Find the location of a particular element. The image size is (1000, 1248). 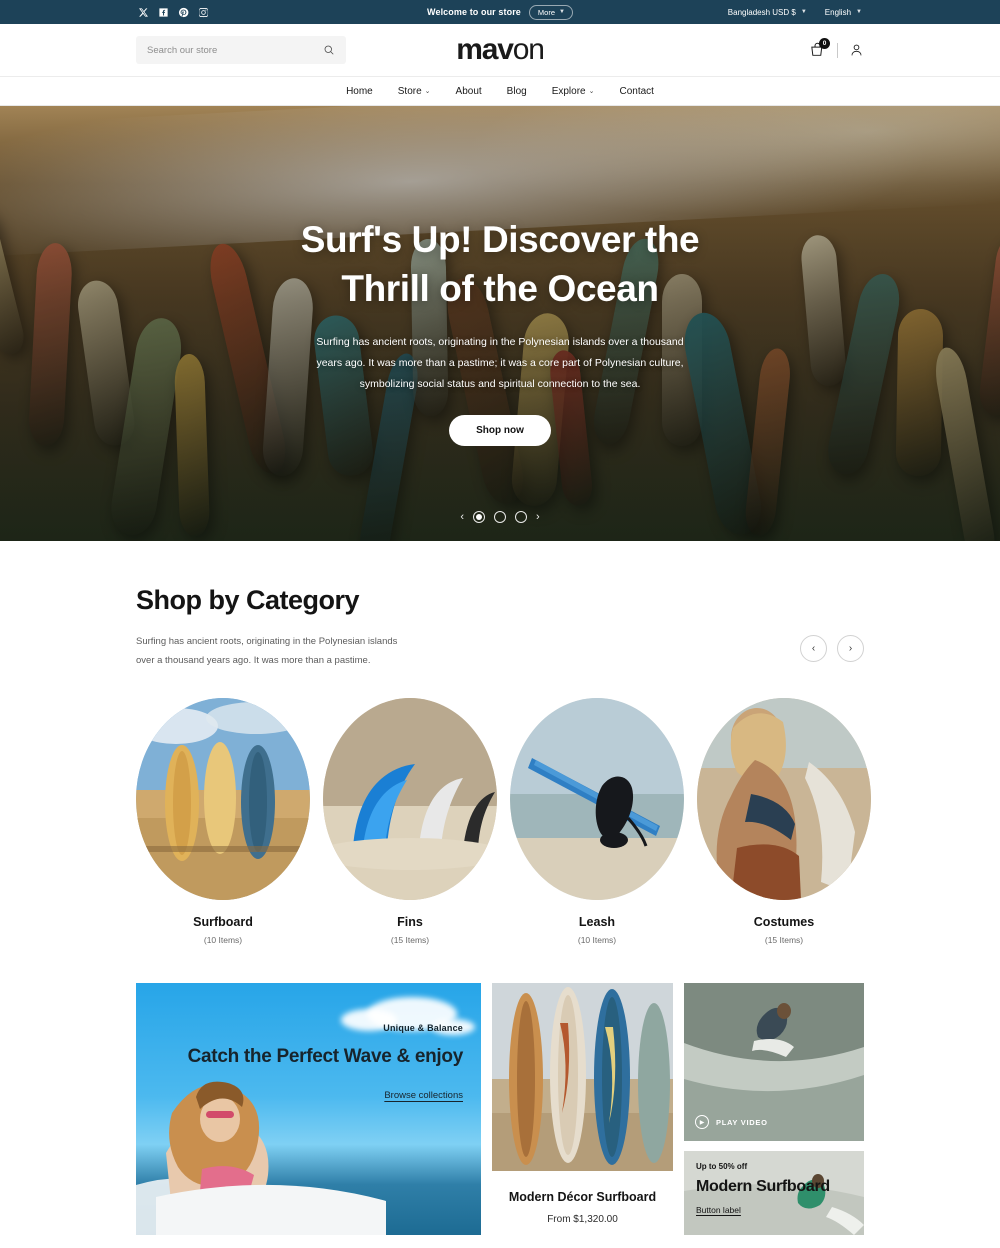

category-card-fins: Fins (15 Items) is located at coordinates (410, 821).